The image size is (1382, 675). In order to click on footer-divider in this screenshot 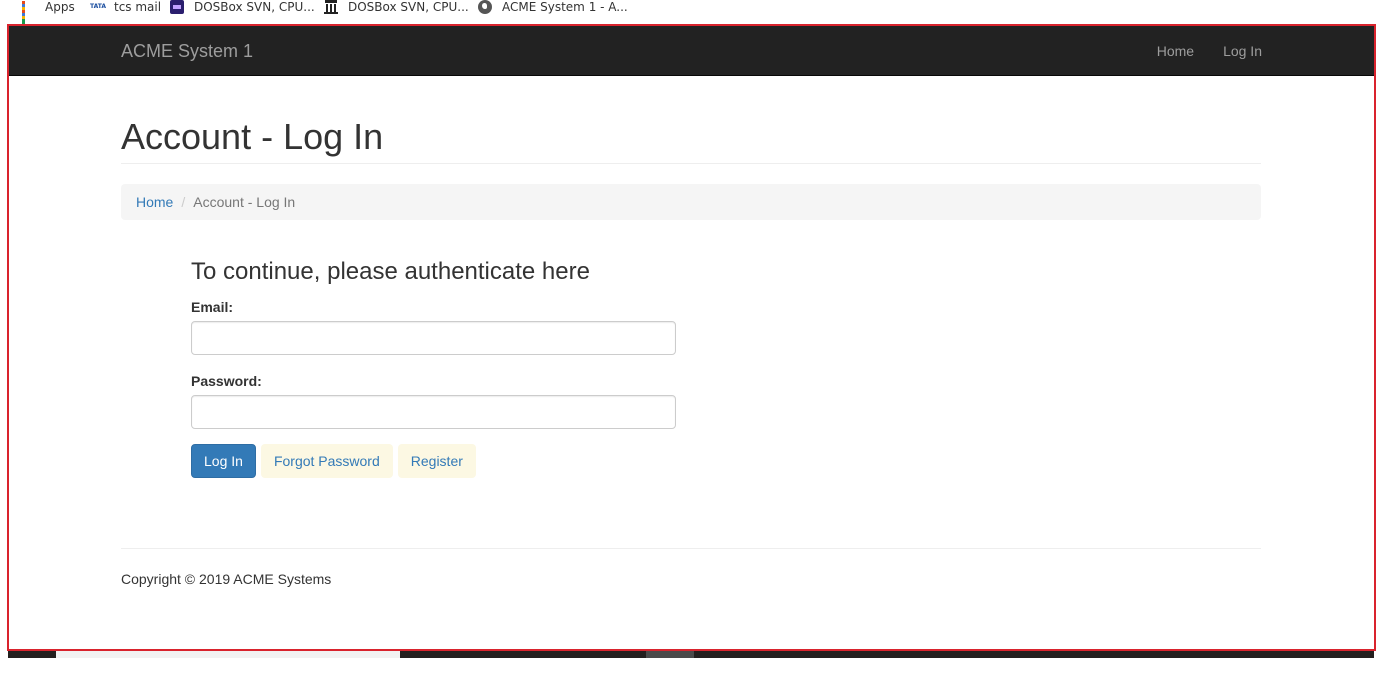, I will do `click(691, 548)`.